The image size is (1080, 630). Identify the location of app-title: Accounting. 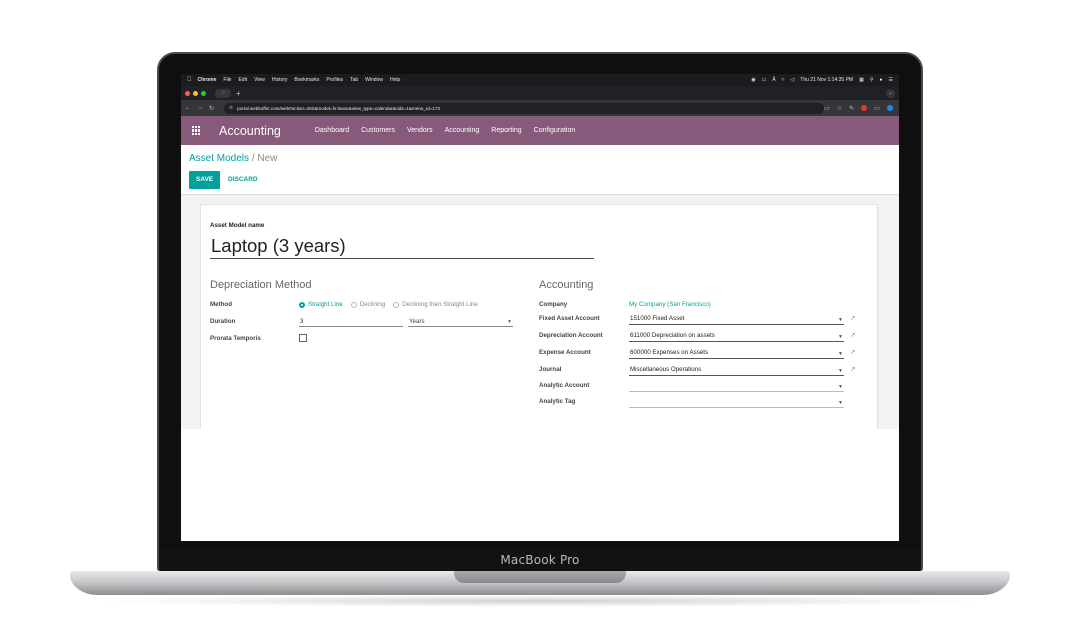
(250, 131).